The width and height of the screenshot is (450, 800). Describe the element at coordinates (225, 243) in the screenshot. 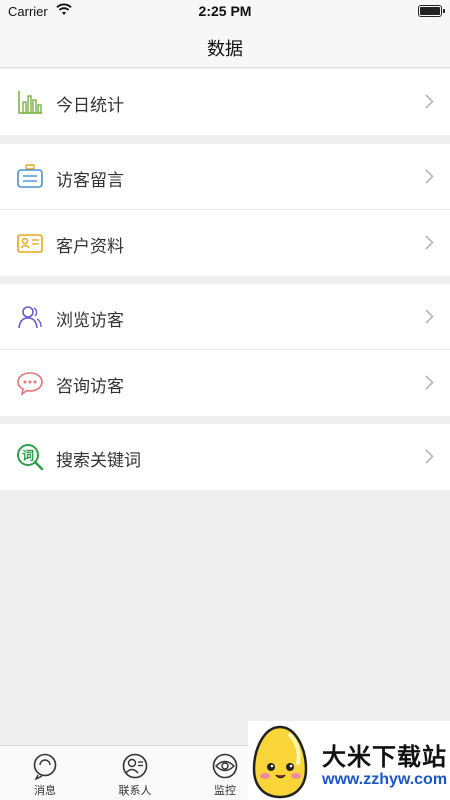

I see `menu-item-customer-profiles: 客户资料` at that location.